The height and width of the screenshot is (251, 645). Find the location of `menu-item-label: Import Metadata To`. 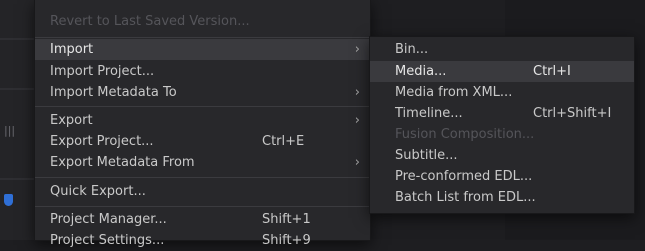

menu-item-label: Import Metadata To is located at coordinates (113, 92).